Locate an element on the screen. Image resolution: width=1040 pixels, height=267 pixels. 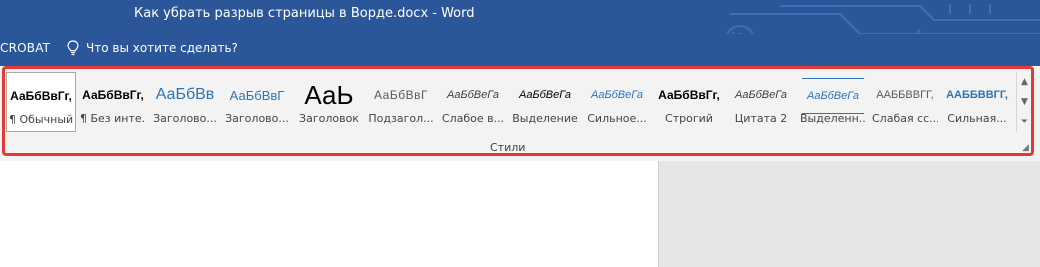
tell-me-placeholder: Что вы хотите сделать? is located at coordinates (162, 48).